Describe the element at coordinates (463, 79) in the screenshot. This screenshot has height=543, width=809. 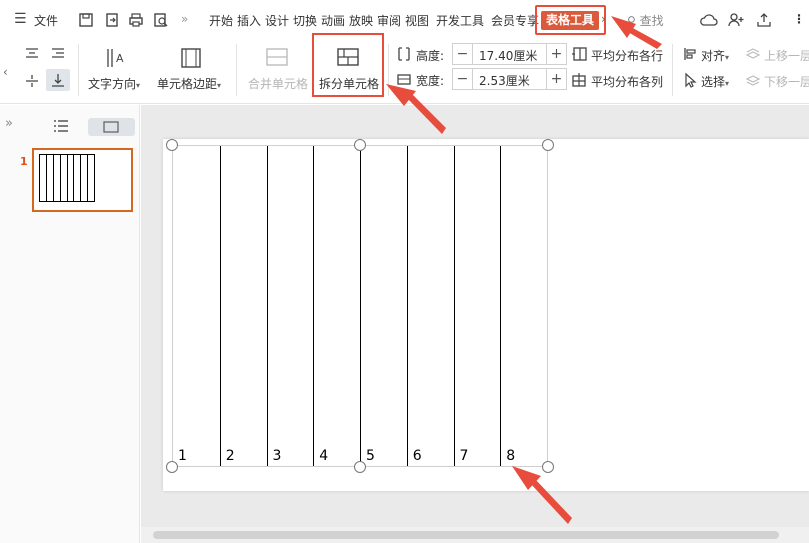
I see `width-decrease-button: −` at that location.